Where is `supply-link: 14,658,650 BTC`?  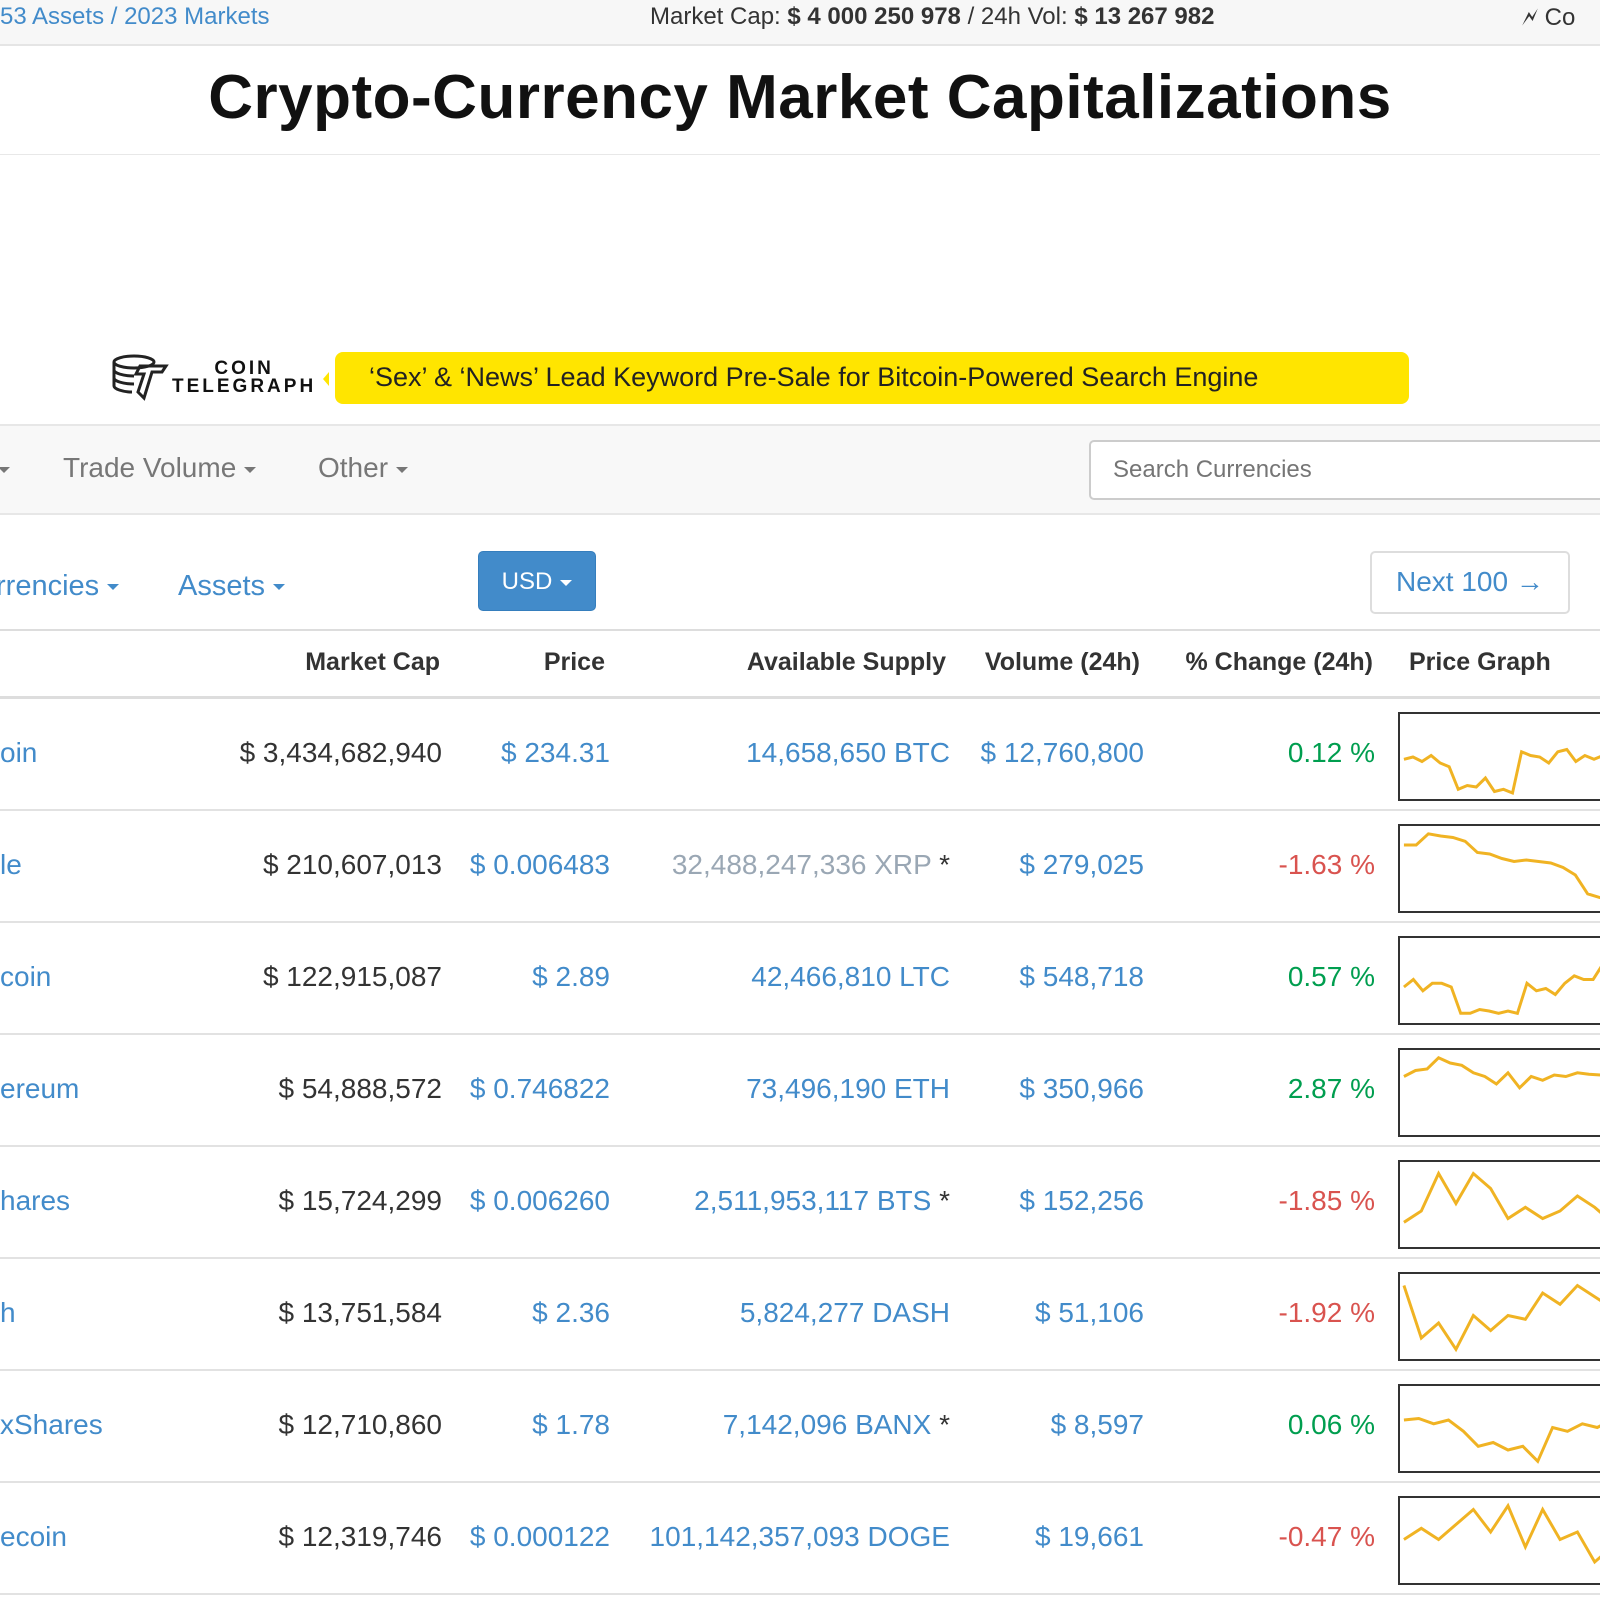 supply-link: 14,658,650 BTC is located at coordinates (848, 752).